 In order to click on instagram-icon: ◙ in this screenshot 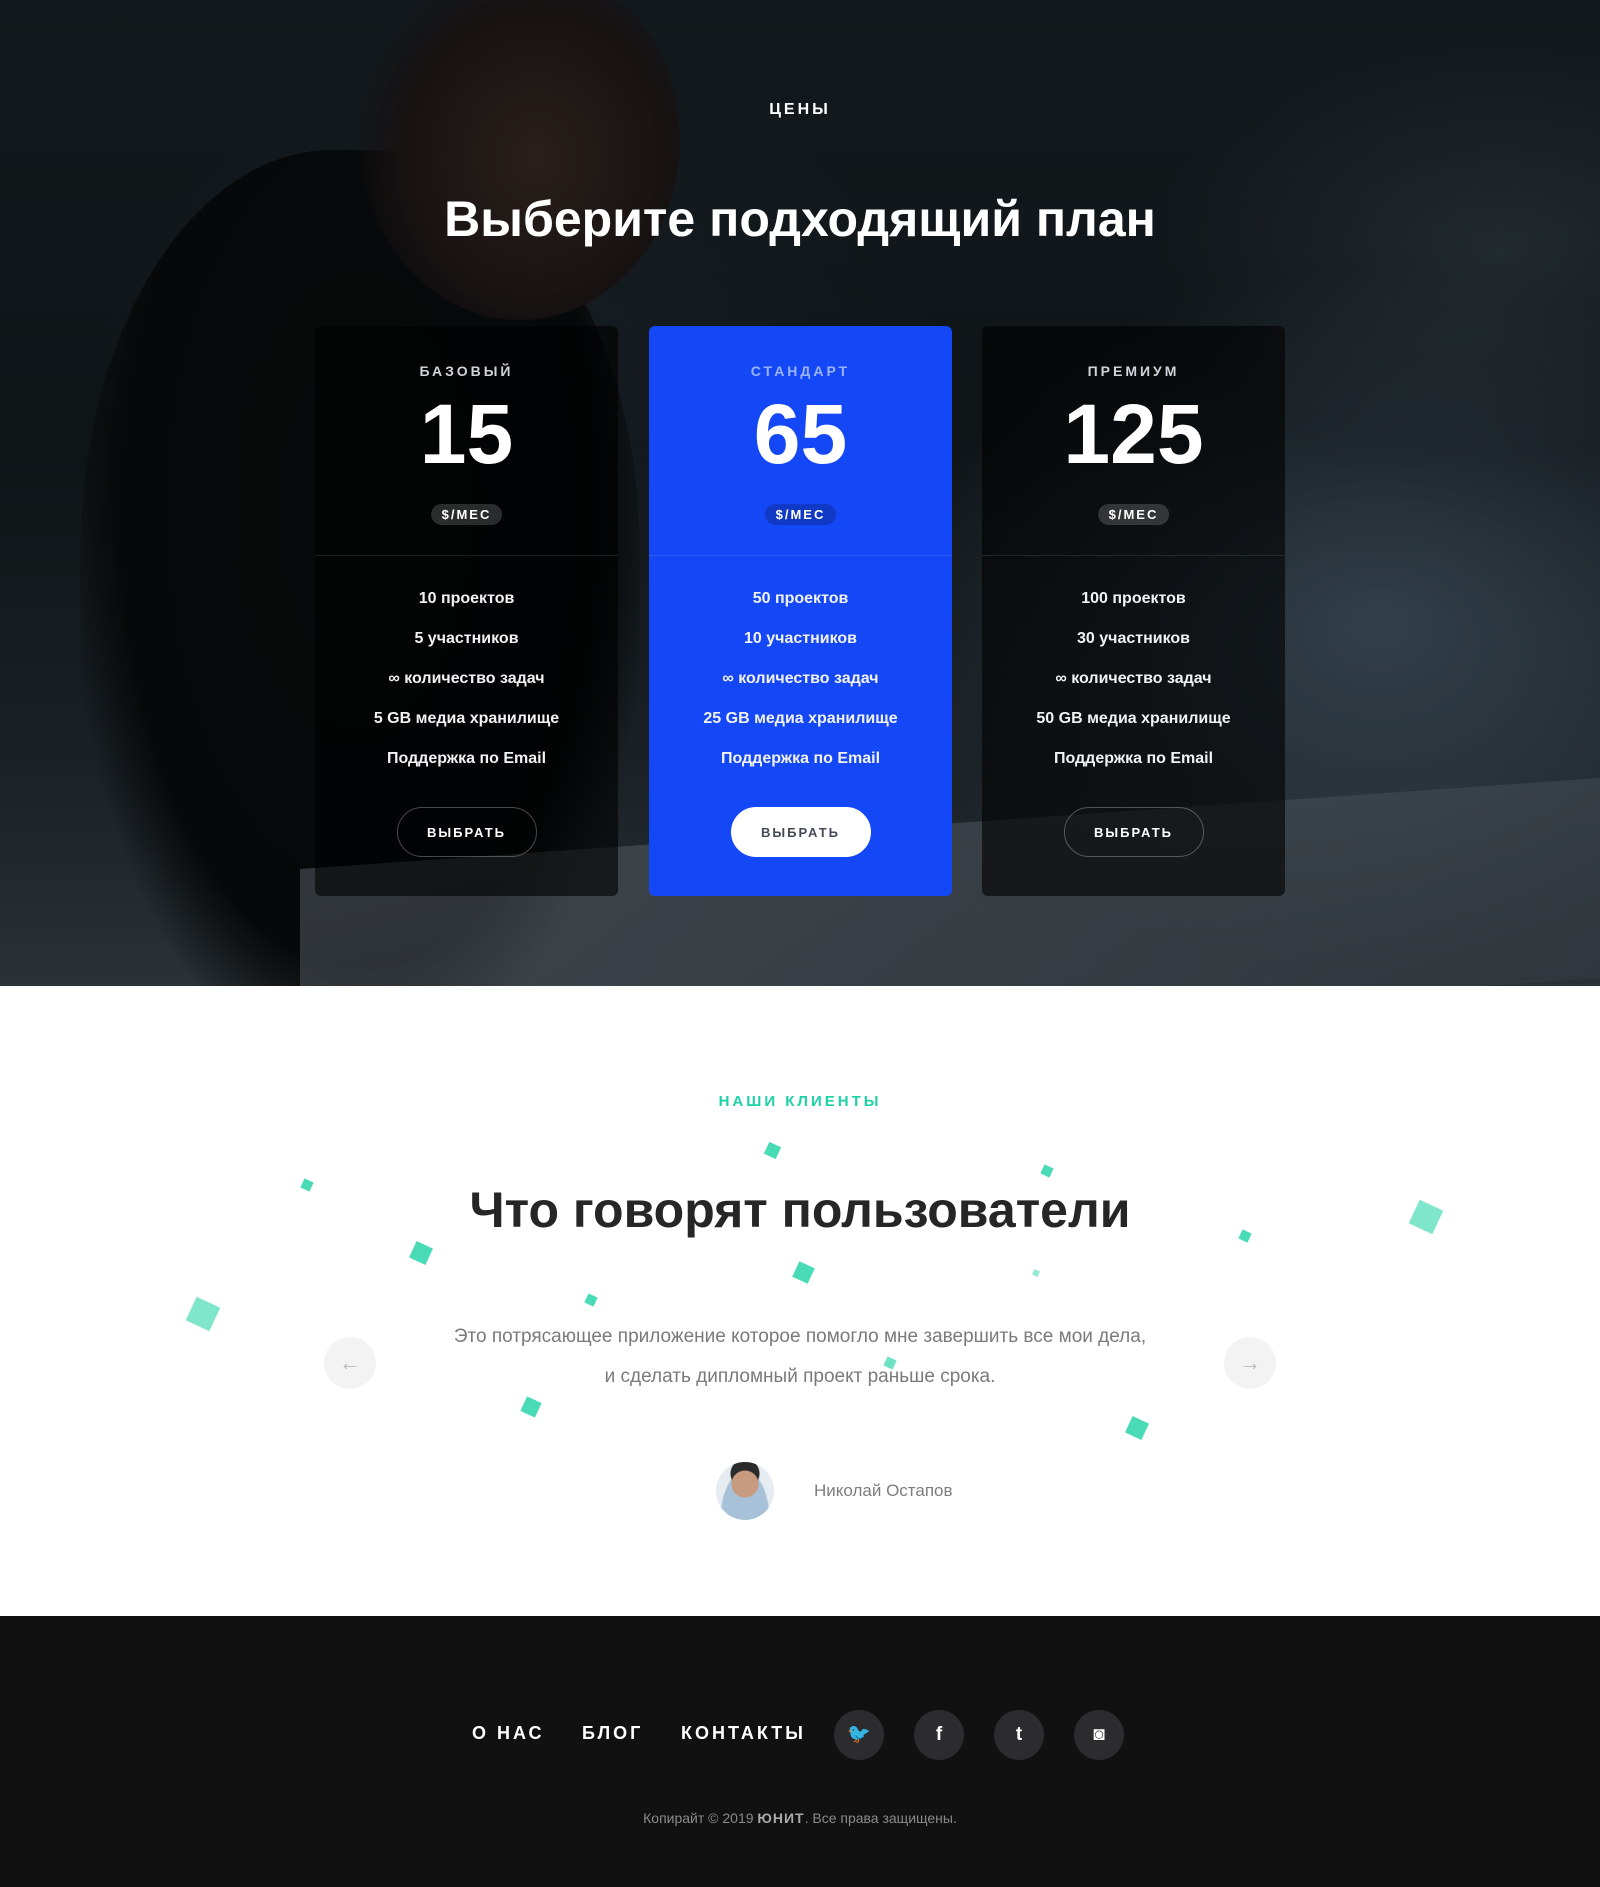, I will do `click(1099, 1735)`.